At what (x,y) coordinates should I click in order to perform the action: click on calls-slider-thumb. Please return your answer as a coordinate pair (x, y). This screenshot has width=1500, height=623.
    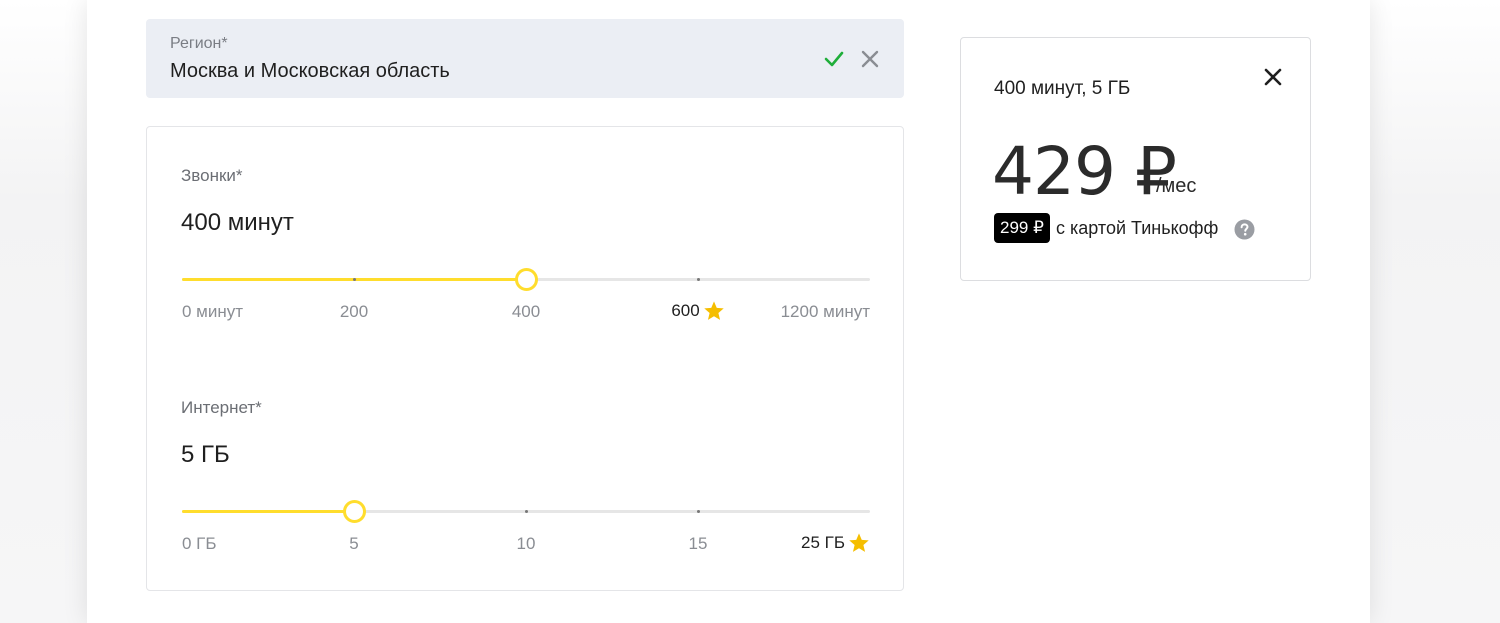
    Looking at the image, I should click on (526, 279).